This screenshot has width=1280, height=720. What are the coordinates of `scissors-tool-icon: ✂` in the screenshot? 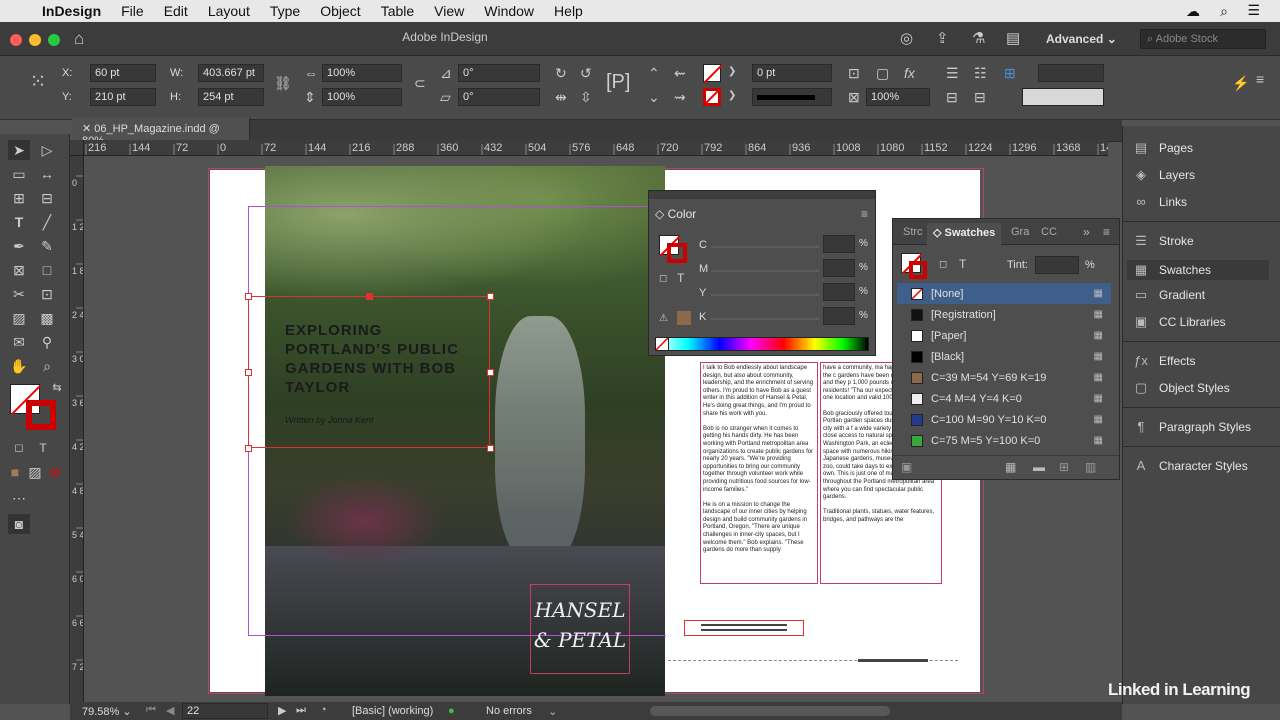 It's located at (19, 294).